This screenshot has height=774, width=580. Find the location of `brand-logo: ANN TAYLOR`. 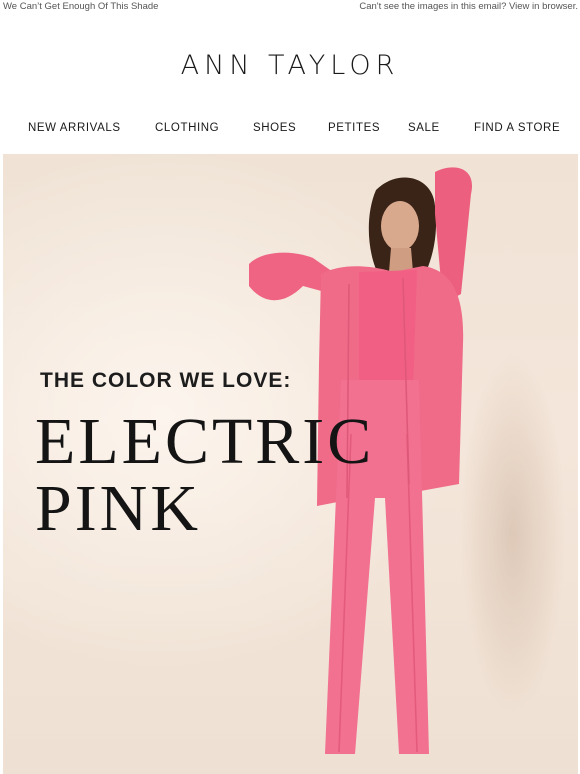

brand-logo: ANN TAYLOR is located at coordinates (290, 65).